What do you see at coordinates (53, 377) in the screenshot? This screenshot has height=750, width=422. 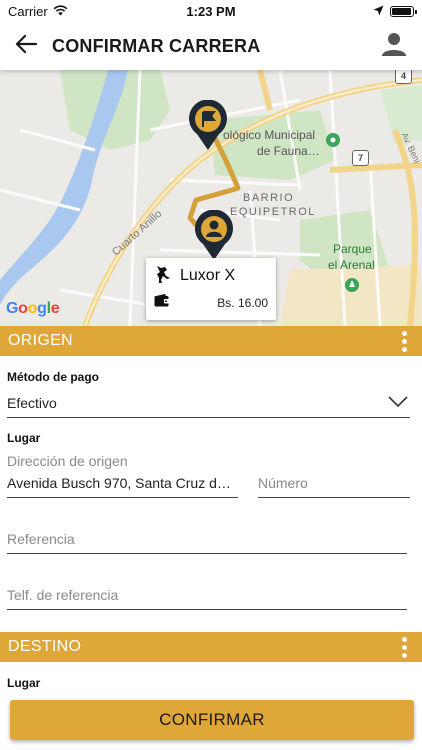 I see `payment-method-label: Método de pago` at bounding box center [53, 377].